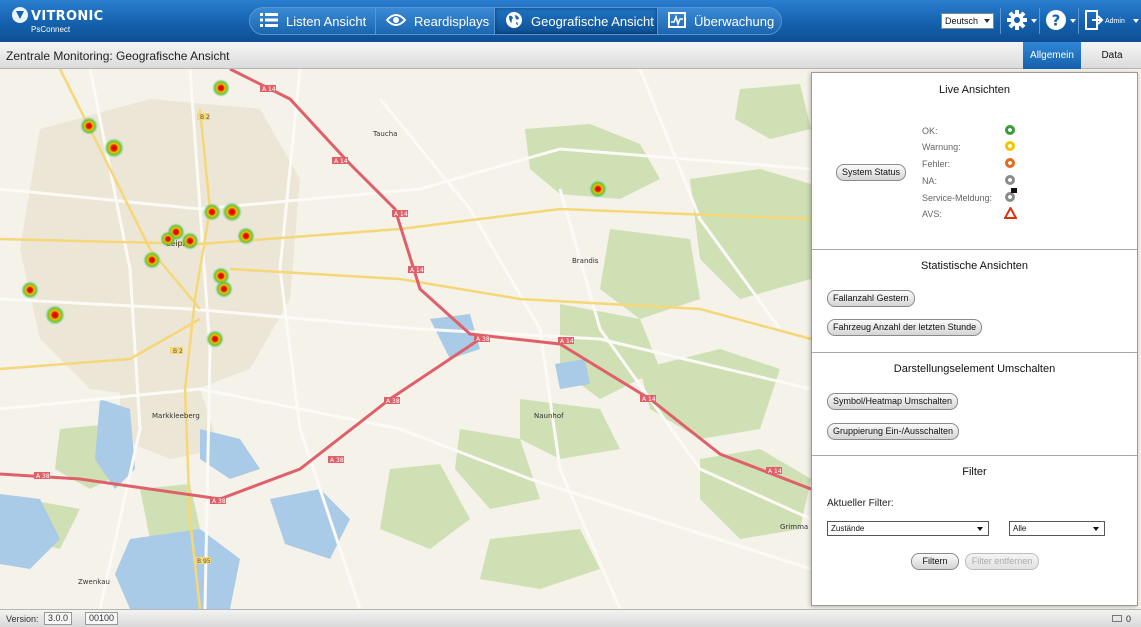 The image size is (1141, 627). Describe the element at coordinates (962, 21) in the screenshot. I see `language-value: Deutsch` at that location.